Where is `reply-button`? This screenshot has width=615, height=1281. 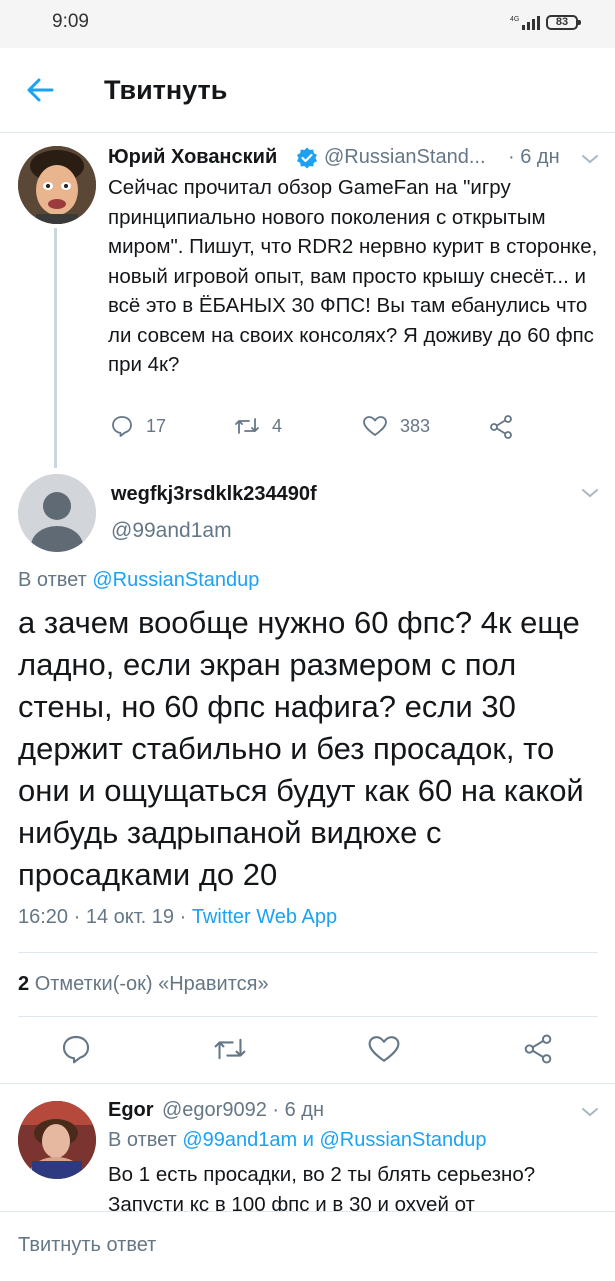
reply-button is located at coordinates (76, 1049).